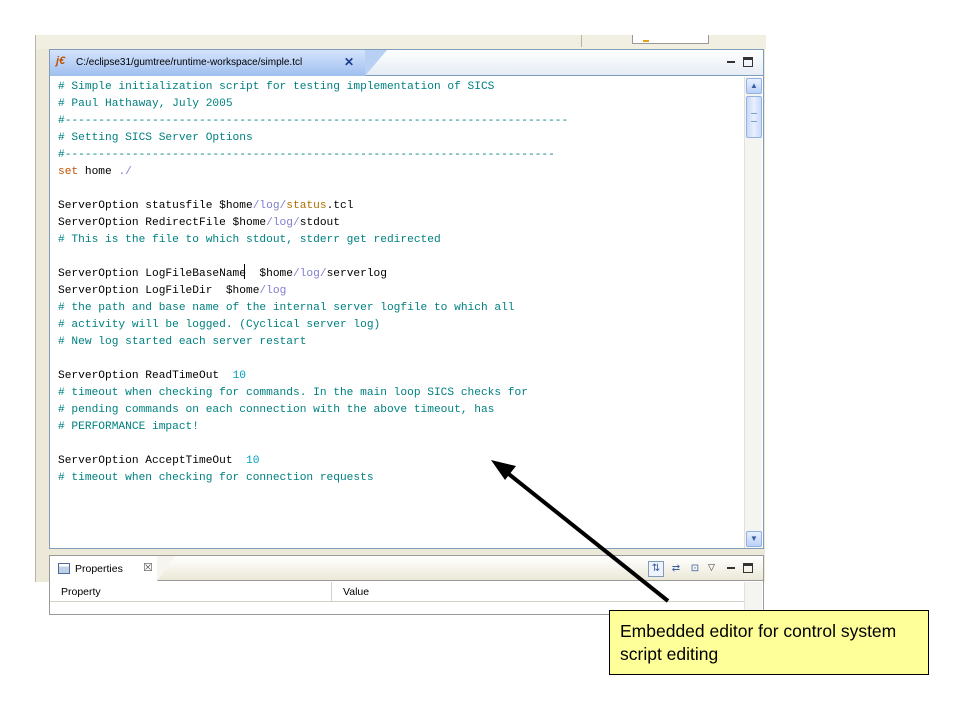  What do you see at coordinates (586, 536) in the screenshot?
I see `arrow-shaft` at bounding box center [586, 536].